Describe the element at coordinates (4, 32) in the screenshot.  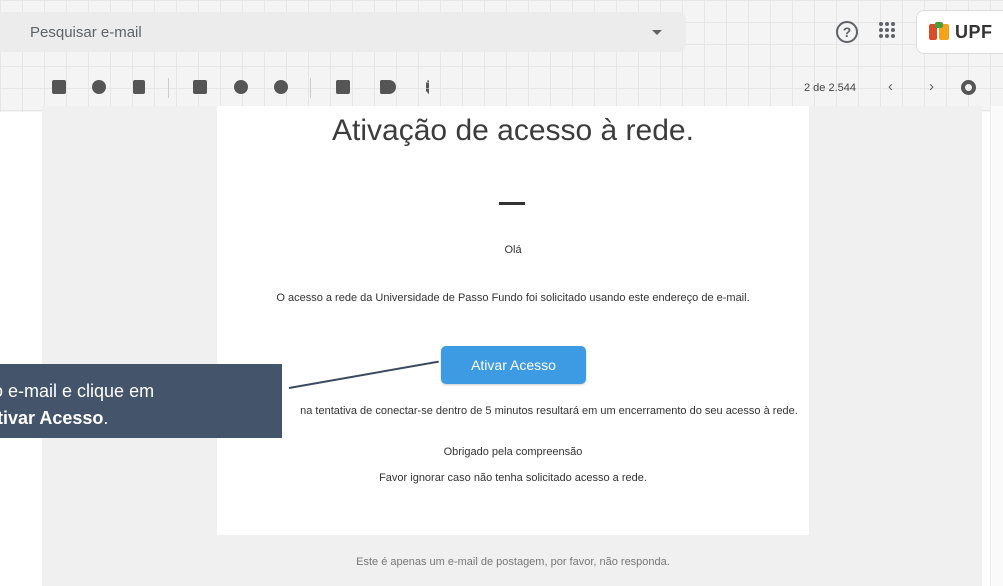
I see `search-lead` at that location.